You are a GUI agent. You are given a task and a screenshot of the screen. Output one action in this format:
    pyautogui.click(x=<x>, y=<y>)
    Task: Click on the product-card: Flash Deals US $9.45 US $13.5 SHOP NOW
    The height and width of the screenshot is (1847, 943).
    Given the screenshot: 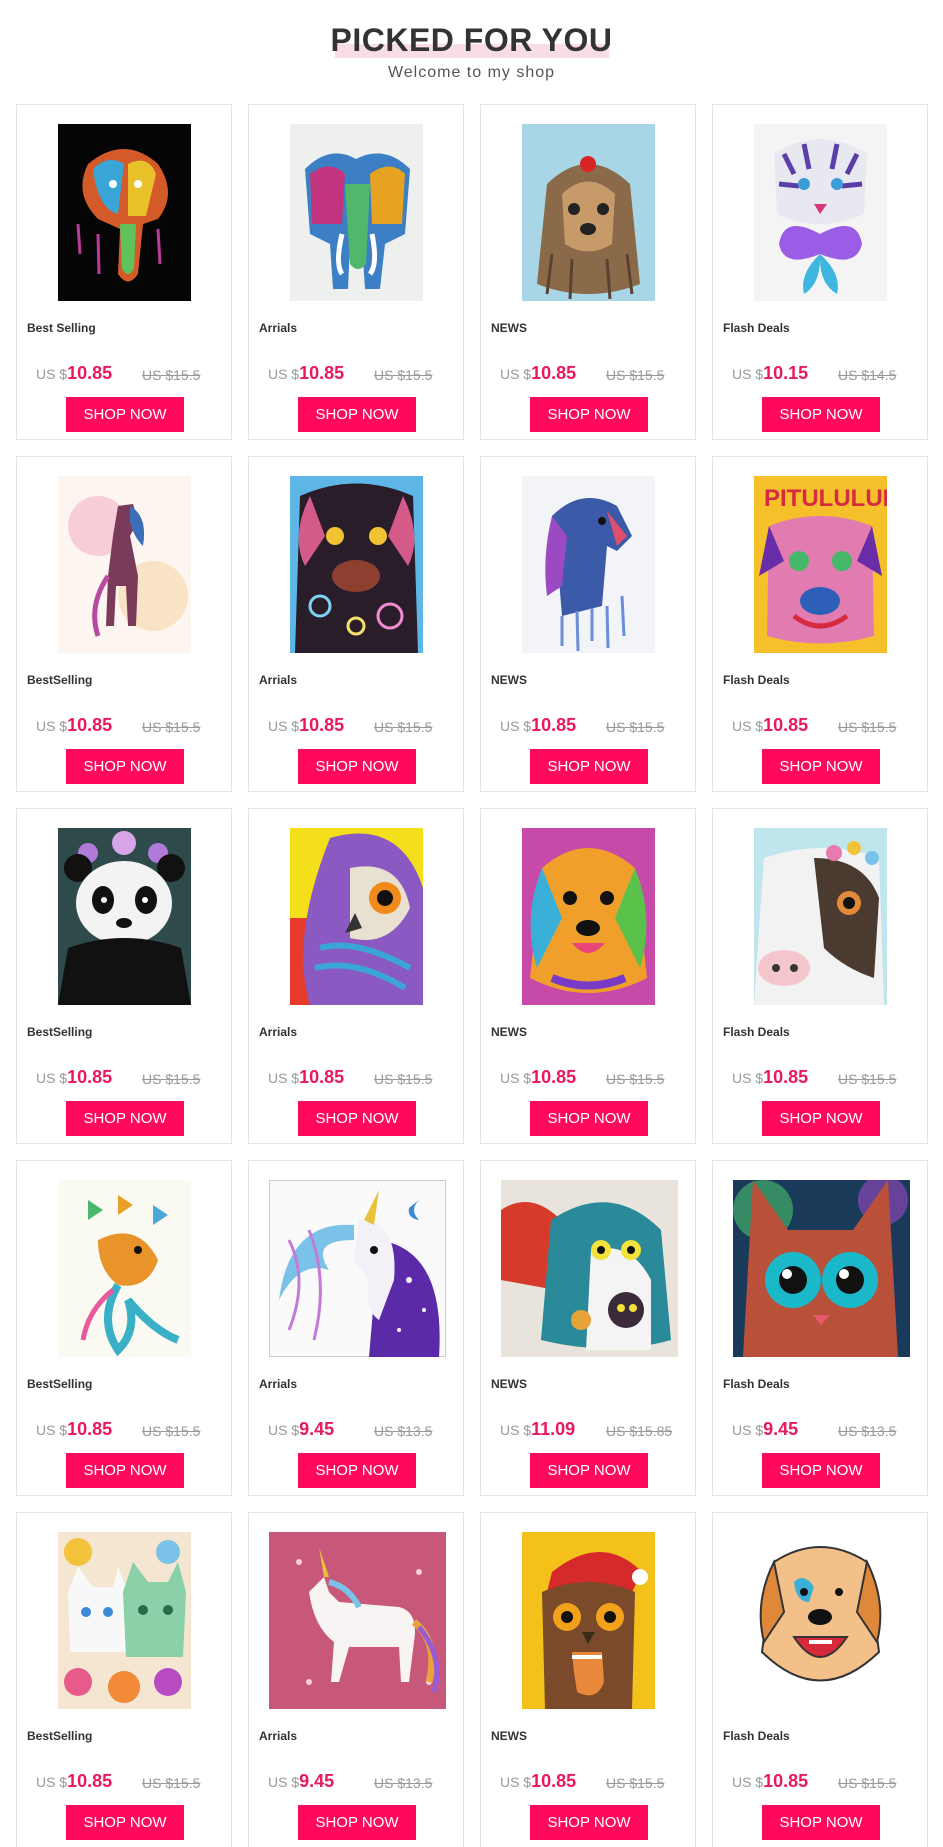 What is the action you would take?
    pyautogui.click(x=820, y=1328)
    